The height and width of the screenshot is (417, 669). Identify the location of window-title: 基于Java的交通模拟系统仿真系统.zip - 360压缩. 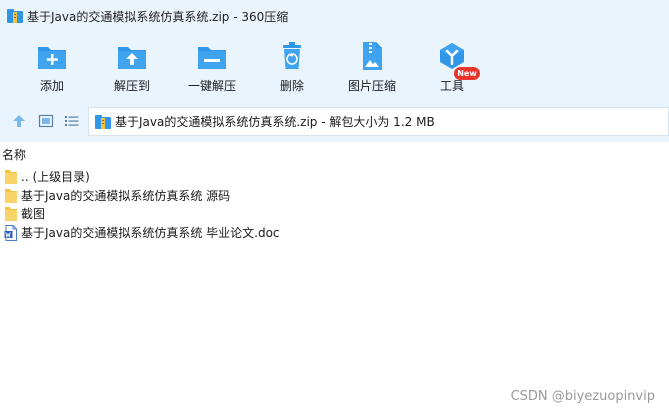
(158, 17).